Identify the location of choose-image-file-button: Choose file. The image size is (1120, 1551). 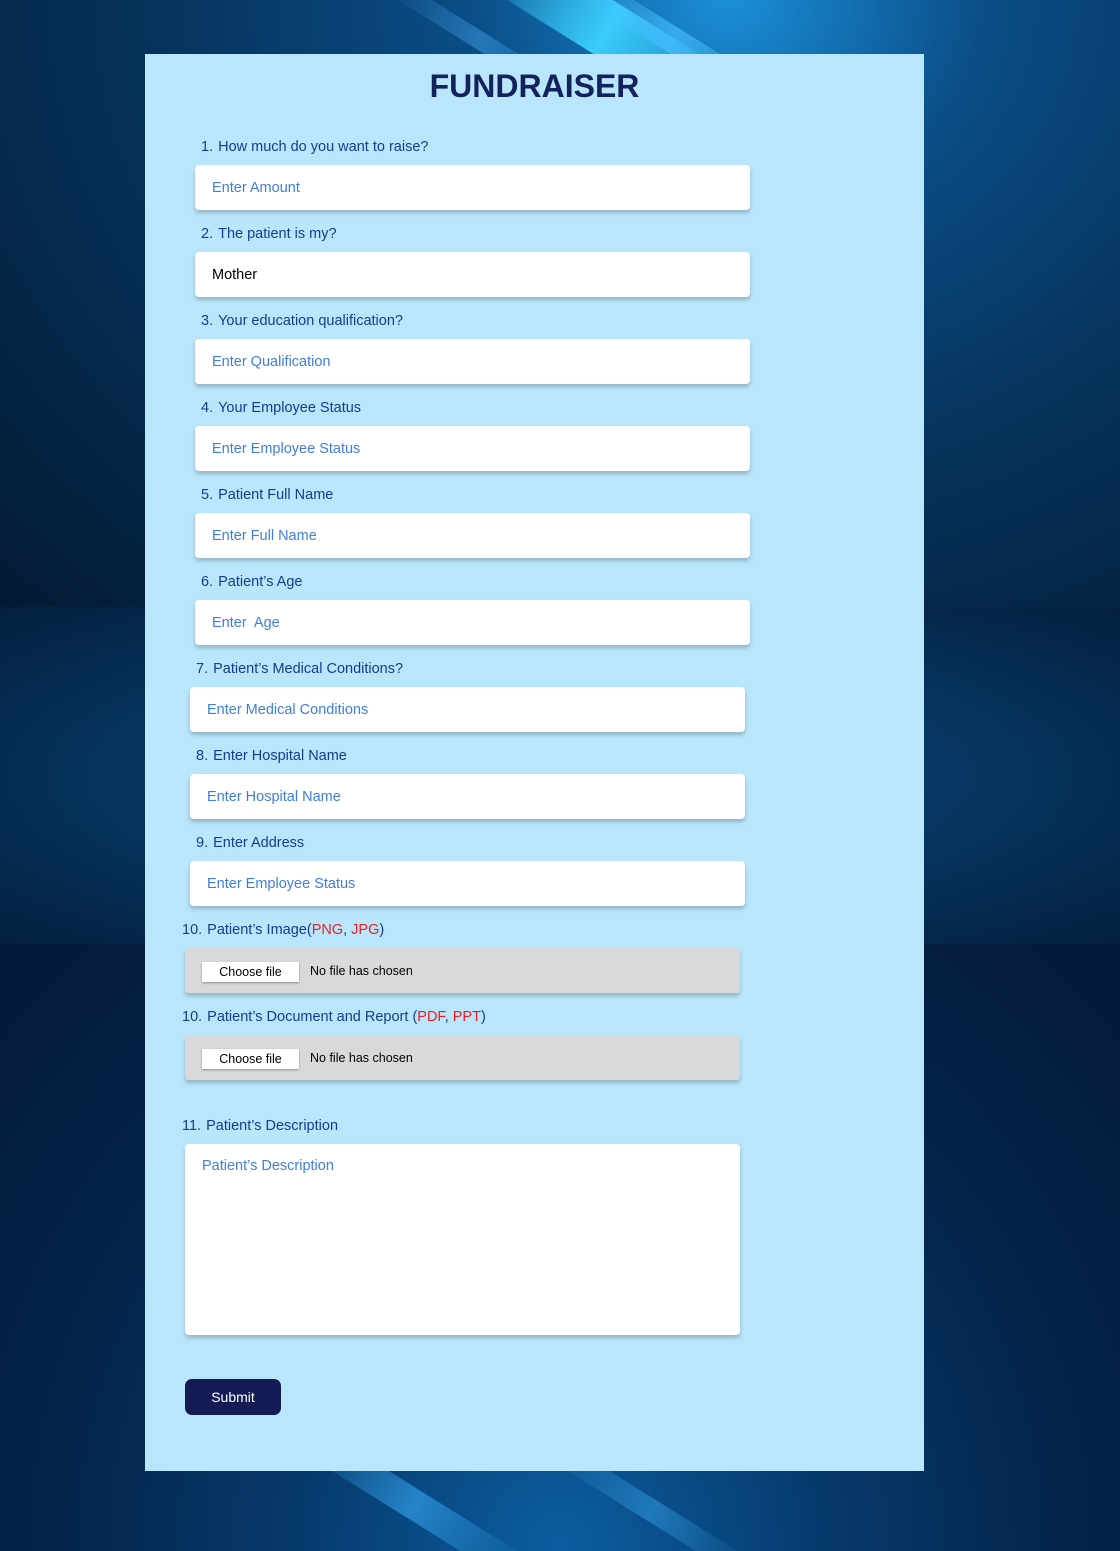
(250, 972).